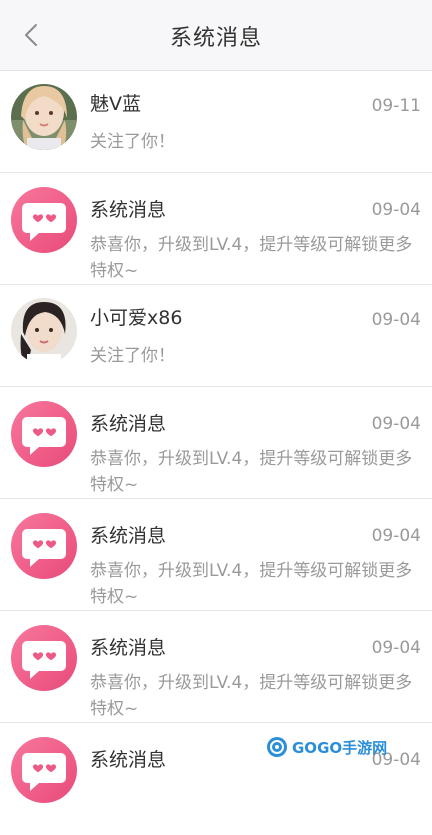 This screenshot has width=432, height=835. What do you see at coordinates (115, 104) in the screenshot?
I see `sender-name: 魅V蓝` at bounding box center [115, 104].